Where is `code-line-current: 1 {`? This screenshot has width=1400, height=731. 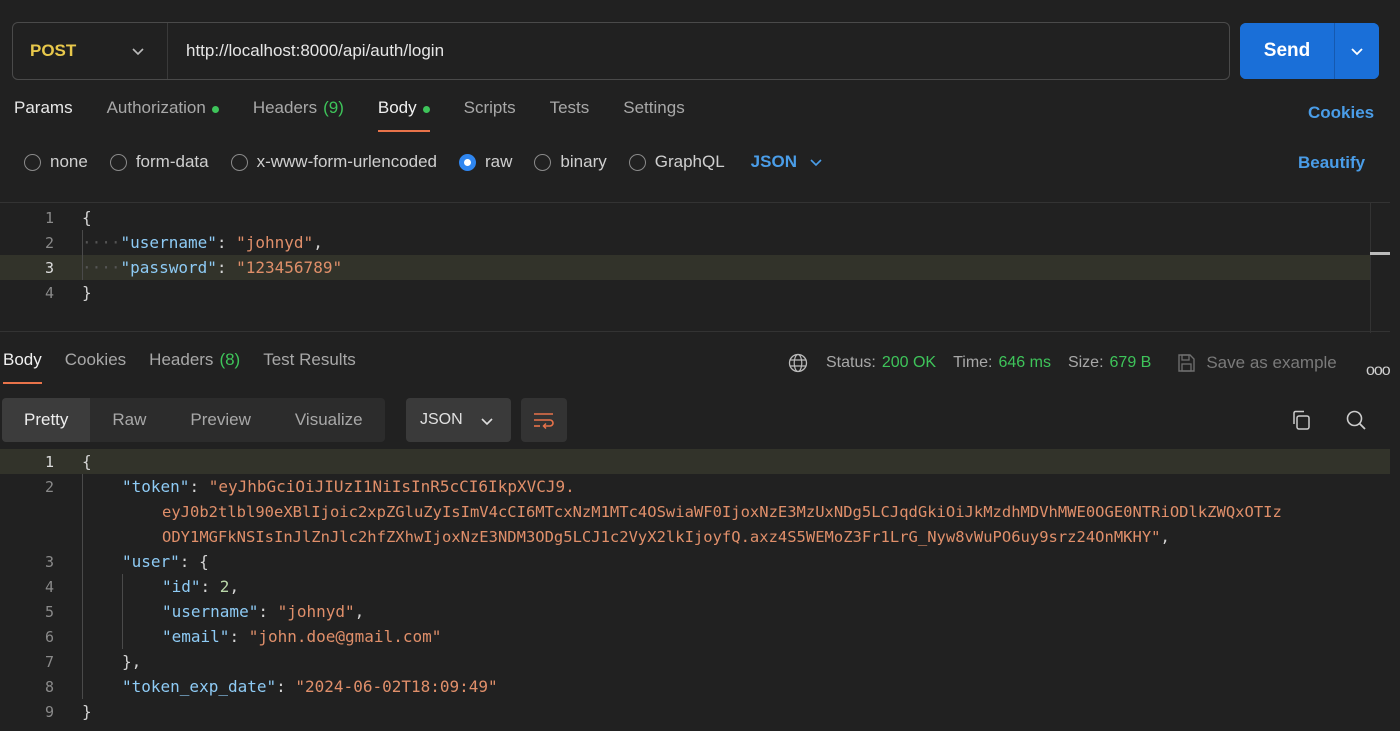
code-line-current: 1 { is located at coordinates (695, 461).